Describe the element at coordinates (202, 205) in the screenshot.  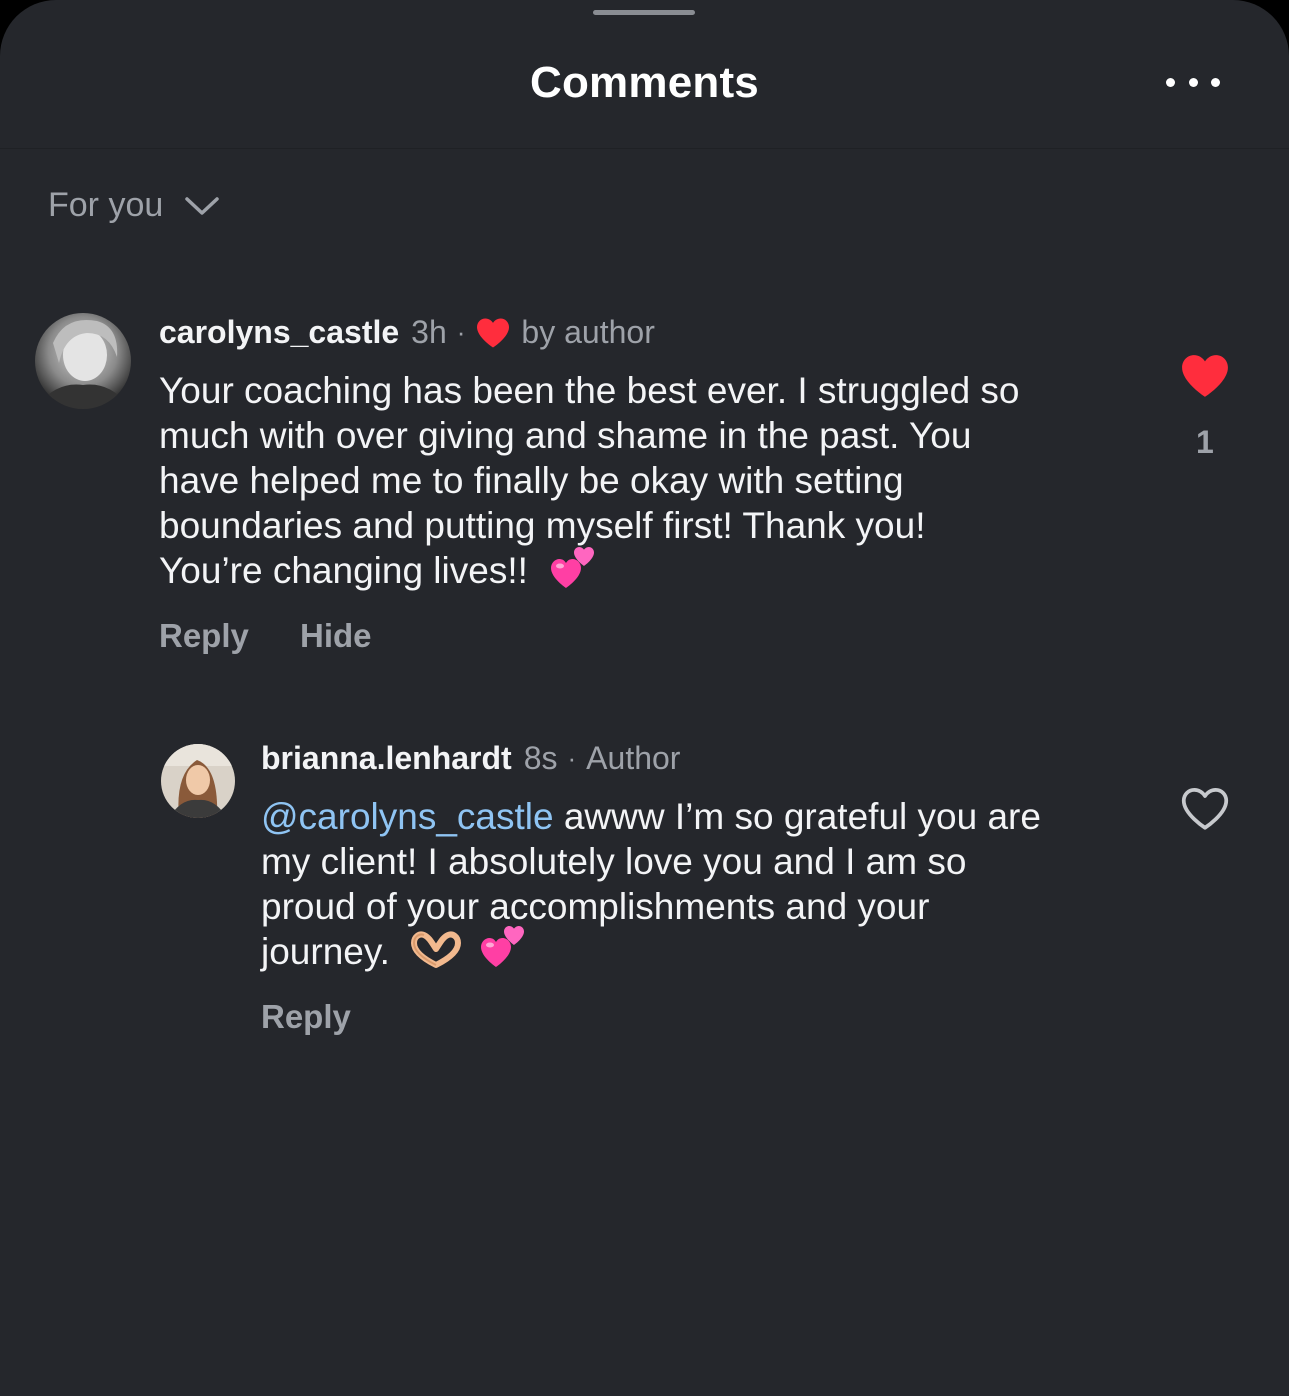
I see `chevron-down-icon` at that location.